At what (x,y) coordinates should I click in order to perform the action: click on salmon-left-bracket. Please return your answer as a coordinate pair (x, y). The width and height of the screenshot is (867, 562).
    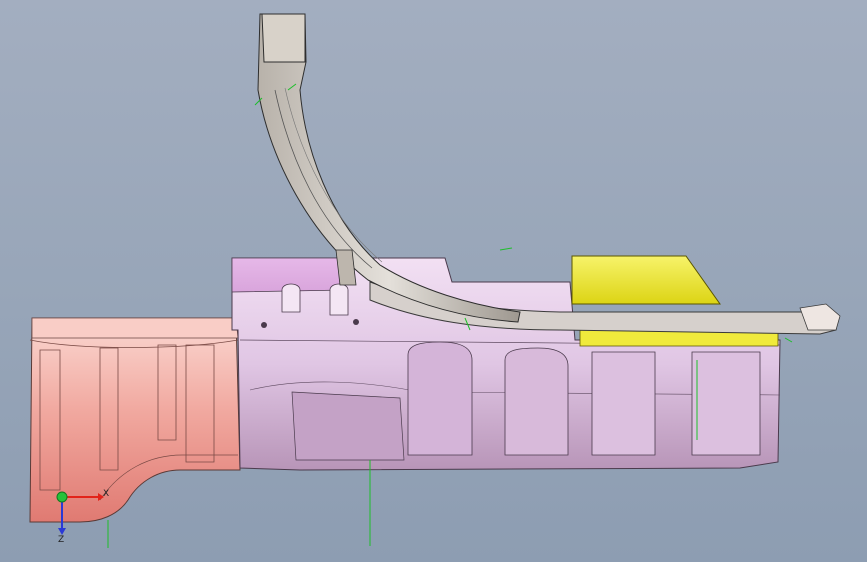
    Looking at the image, I should click on (135, 420).